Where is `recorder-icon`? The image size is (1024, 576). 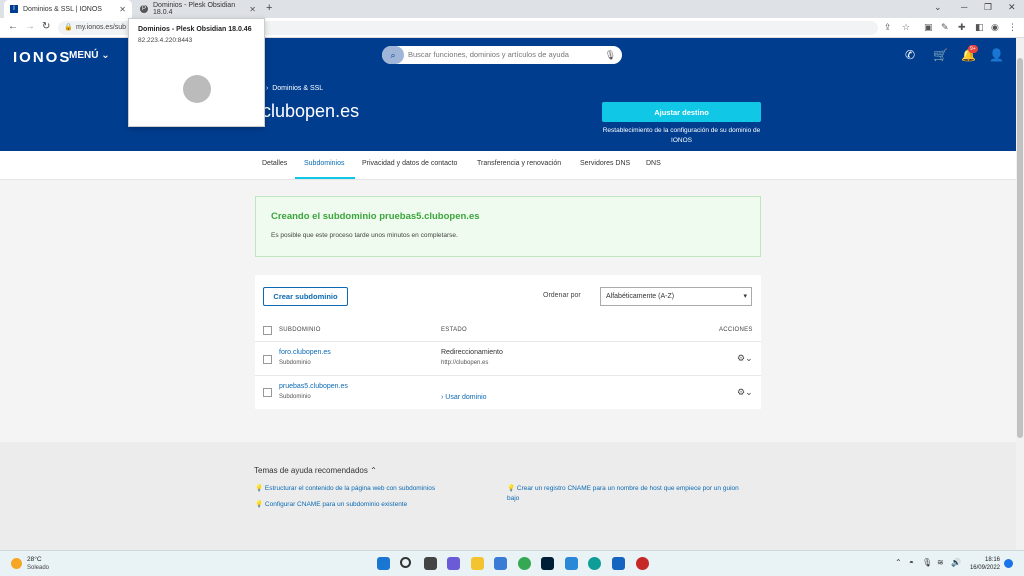
recorder-icon is located at coordinates (642, 563).